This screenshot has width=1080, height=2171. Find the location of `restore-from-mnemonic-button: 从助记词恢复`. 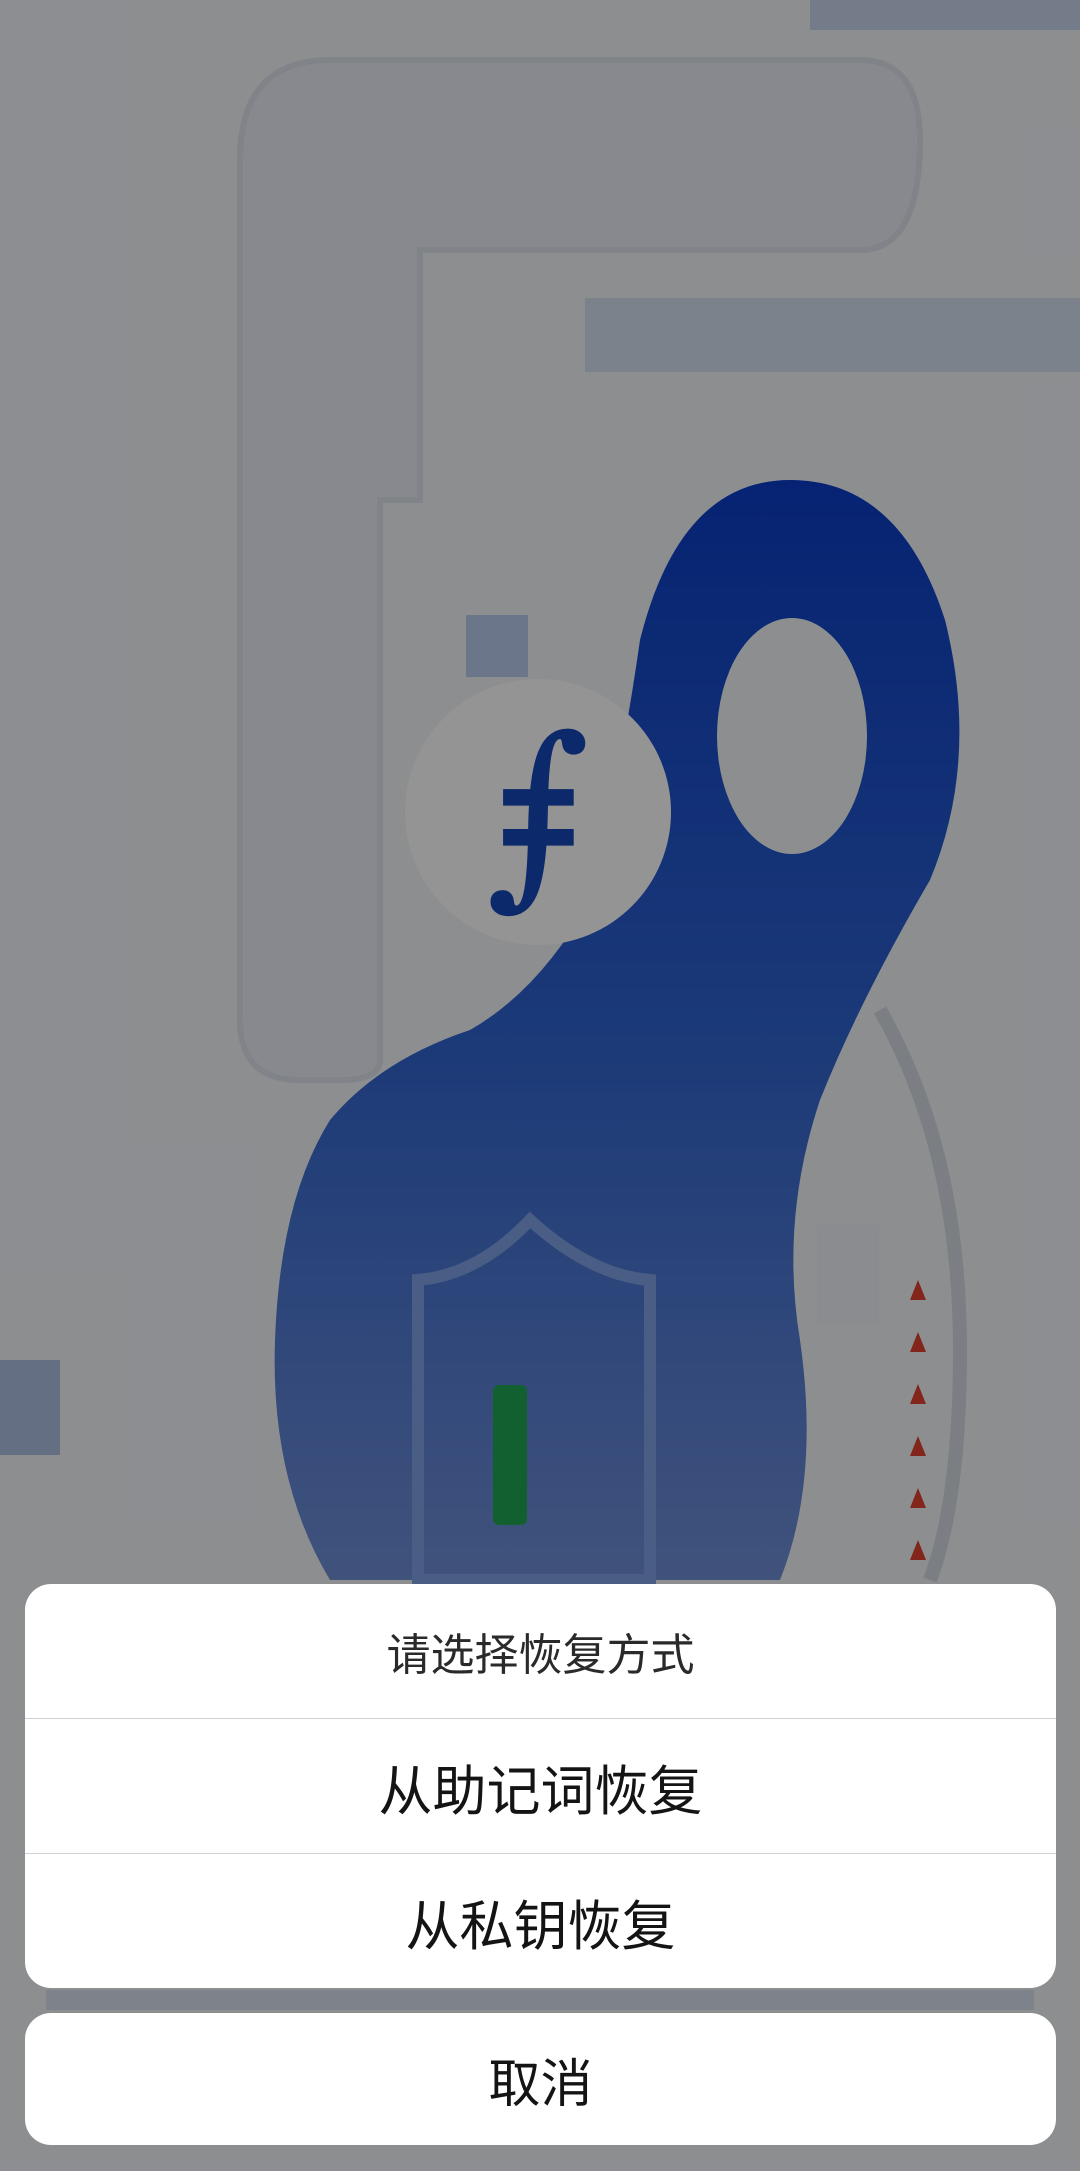

restore-from-mnemonic-button: 从助记词恢复 is located at coordinates (540, 1785).